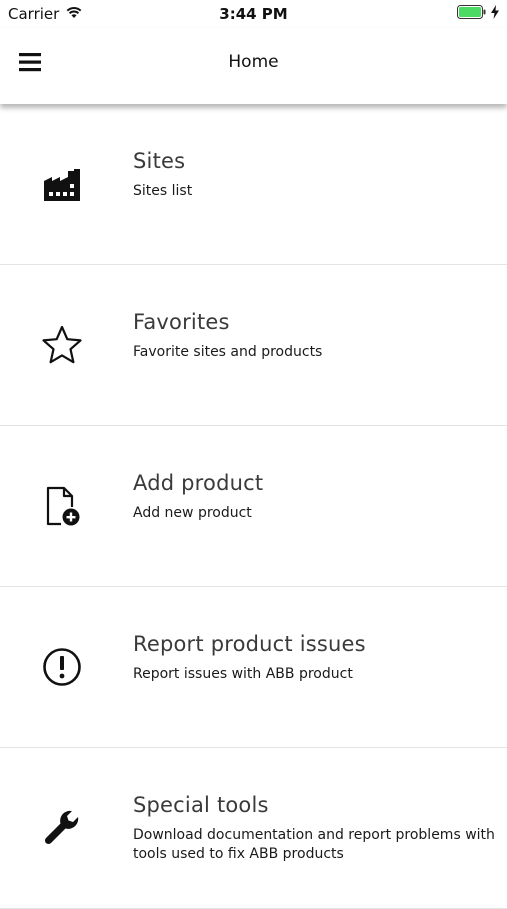 The width and height of the screenshot is (507, 909). Describe the element at coordinates (181, 322) in the screenshot. I see `menu-item-title: Favorites` at that location.